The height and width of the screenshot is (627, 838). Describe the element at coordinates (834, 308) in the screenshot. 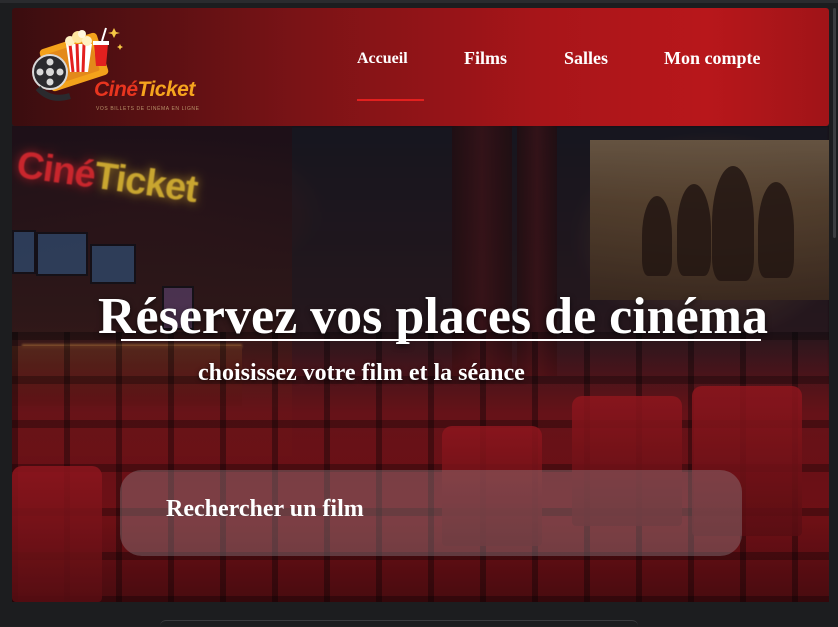

I see `page-scrollbar` at that location.